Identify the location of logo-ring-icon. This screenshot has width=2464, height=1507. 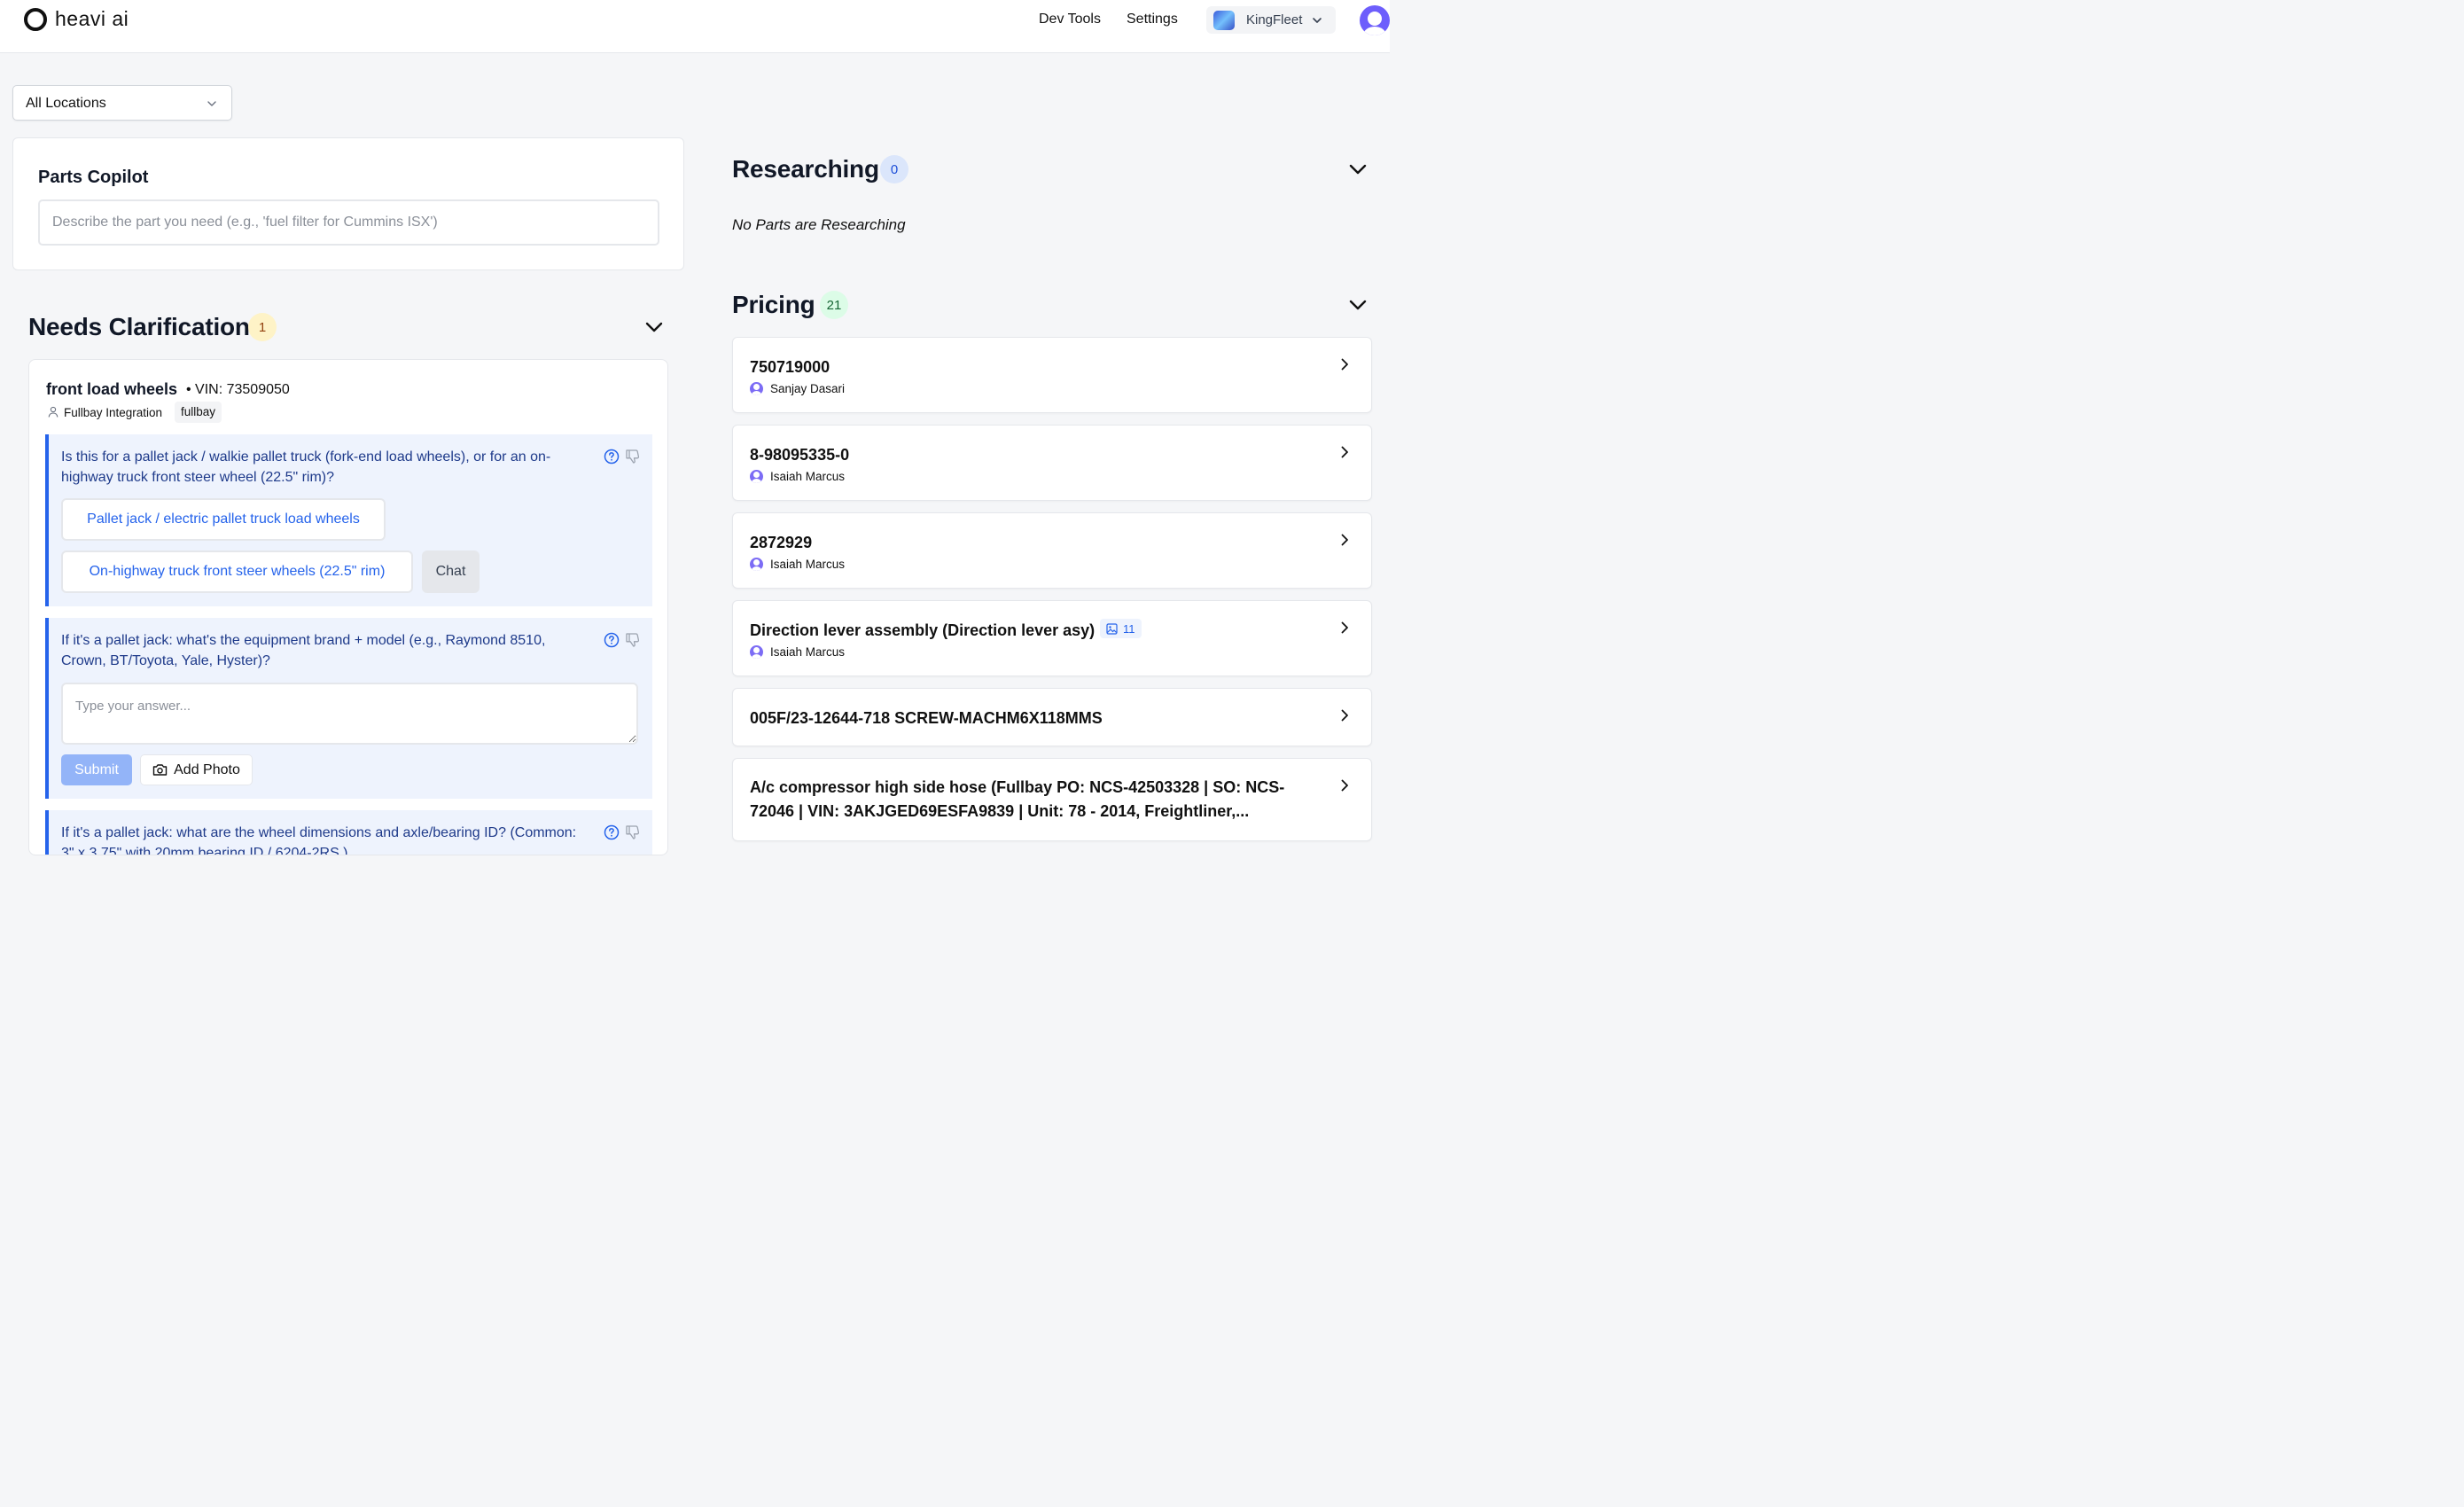
(35, 19).